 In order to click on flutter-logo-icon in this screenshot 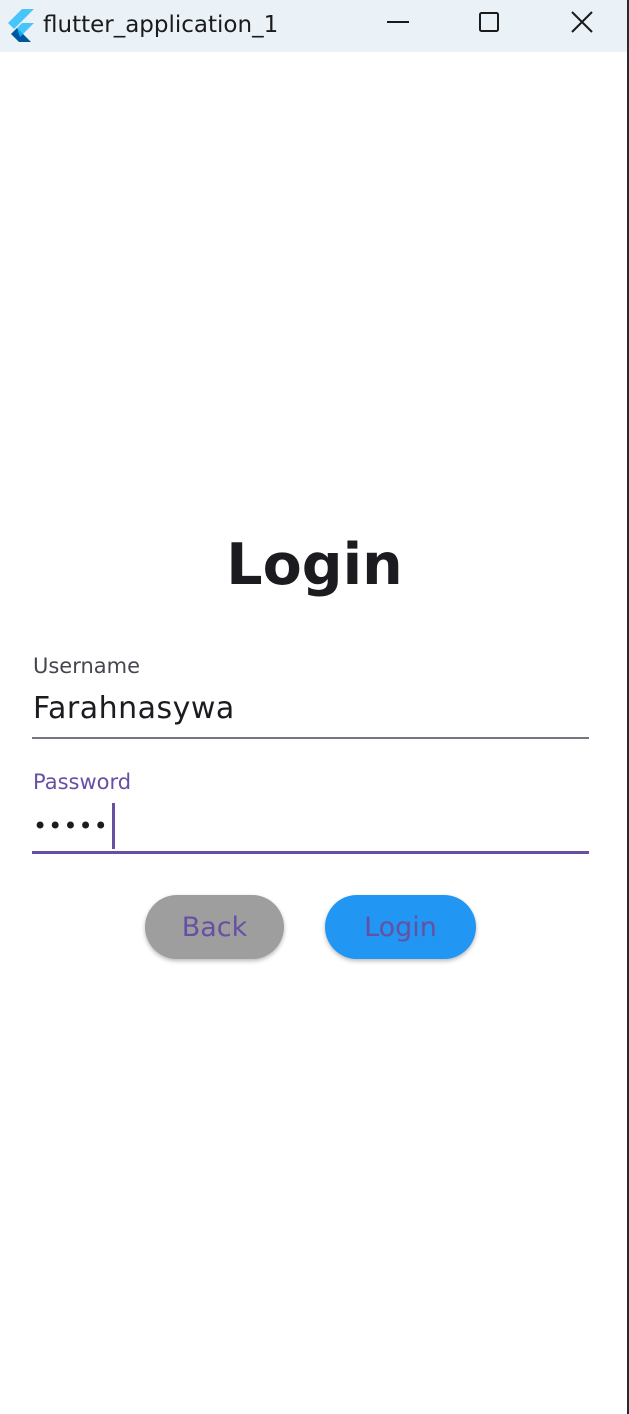, I will do `click(21, 26)`.